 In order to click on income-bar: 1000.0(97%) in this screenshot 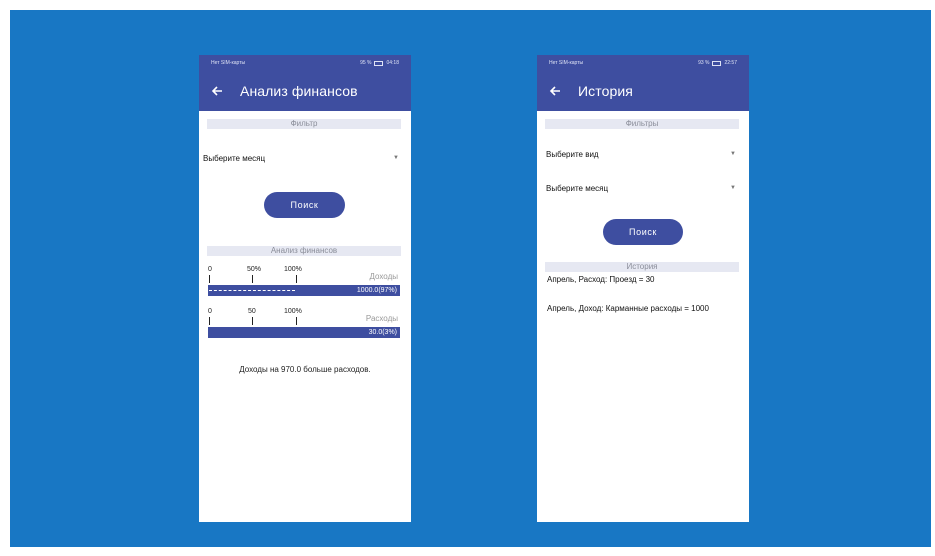, I will do `click(304, 290)`.